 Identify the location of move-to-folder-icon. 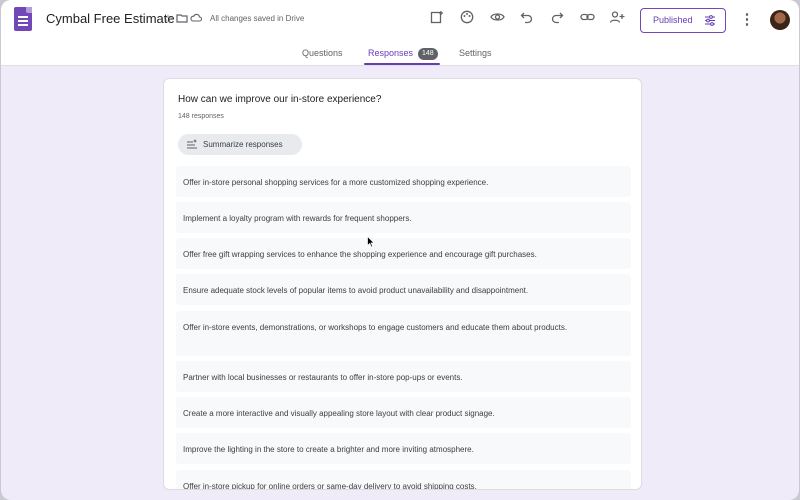
(182, 19).